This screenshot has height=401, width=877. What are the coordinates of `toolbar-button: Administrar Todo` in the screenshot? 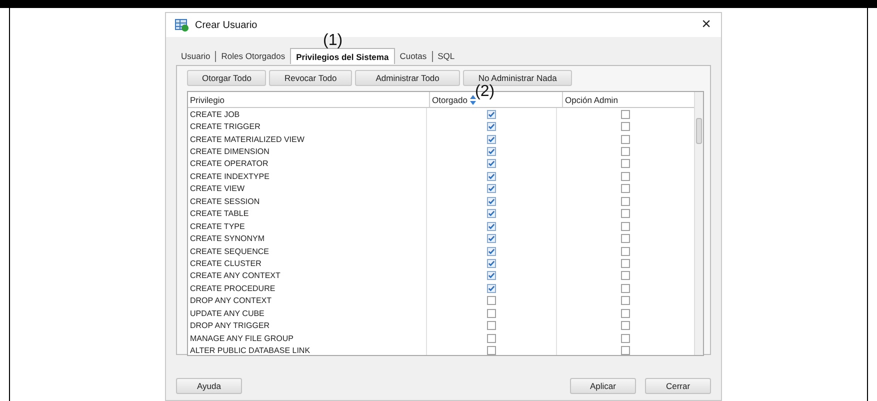 It's located at (407, 78).